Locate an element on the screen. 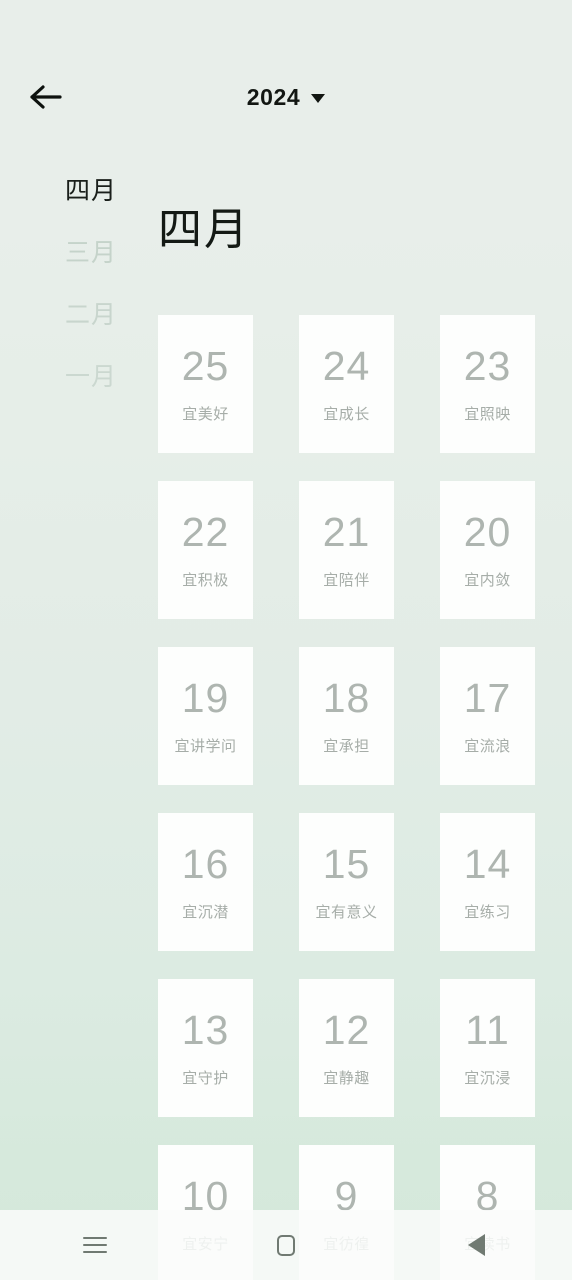  day-card: 24 宜成长 is located at coordinates (346, 384).